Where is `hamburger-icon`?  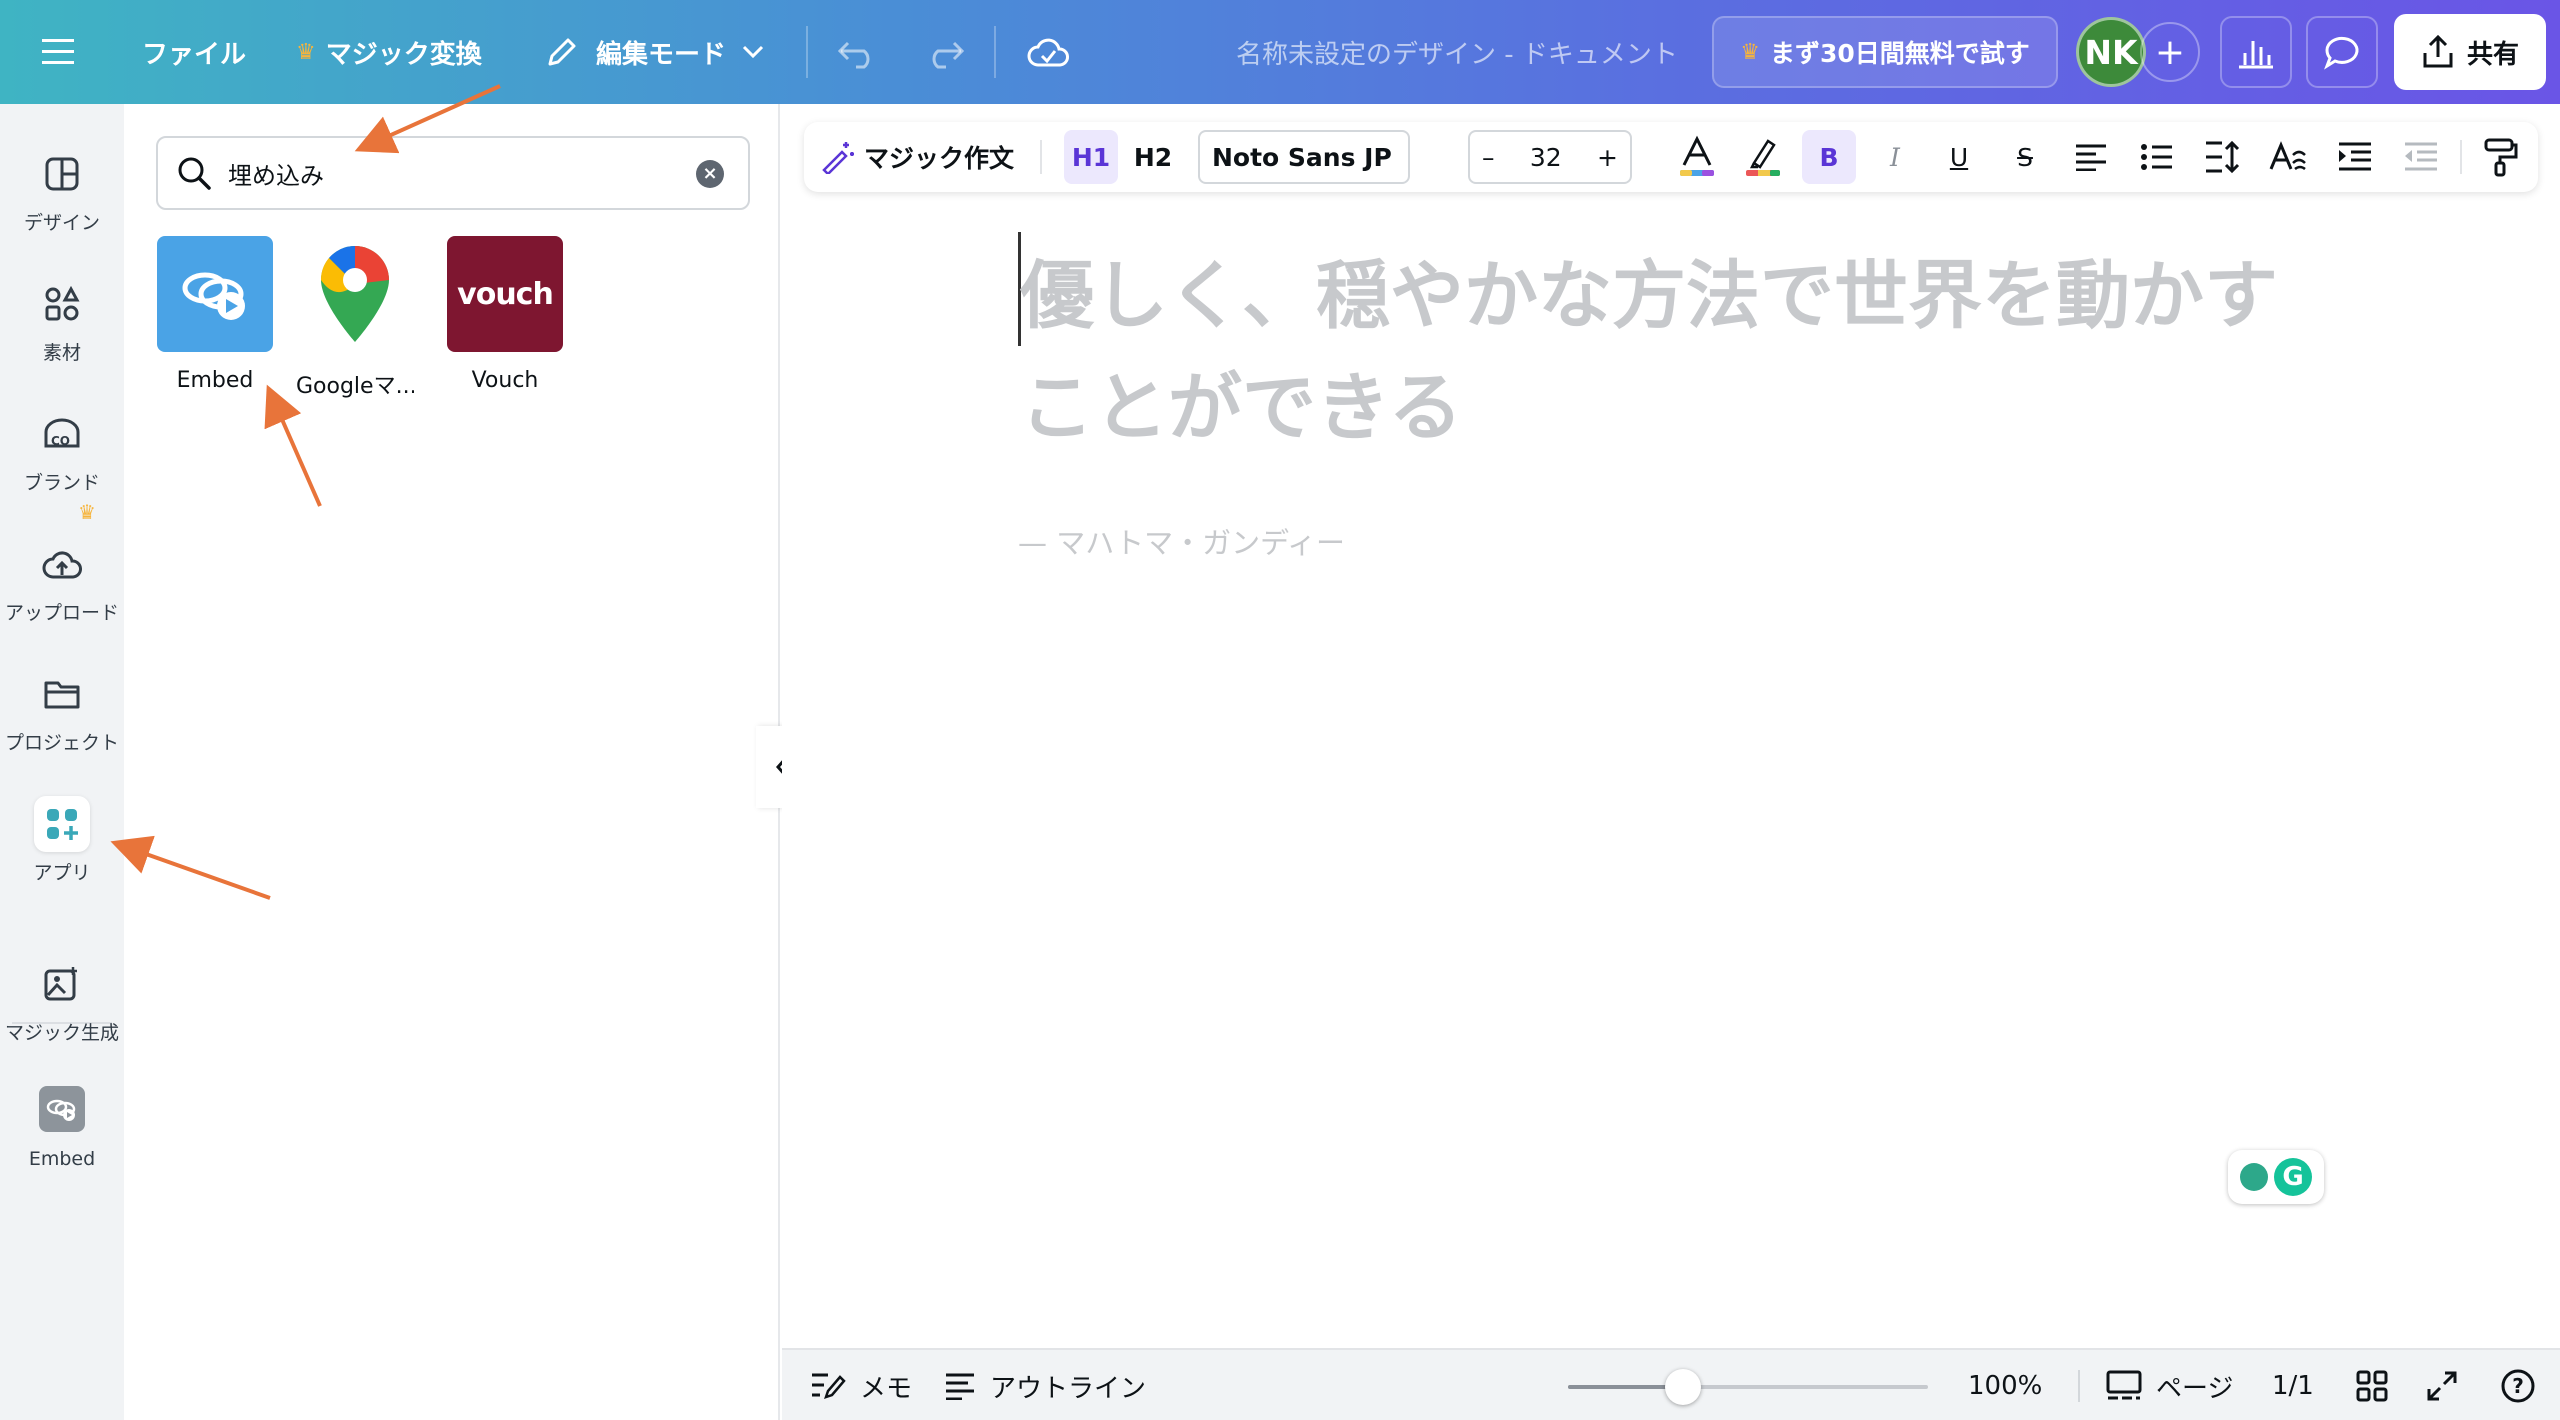
hamburger-icon is located at coordinates (58, 51).